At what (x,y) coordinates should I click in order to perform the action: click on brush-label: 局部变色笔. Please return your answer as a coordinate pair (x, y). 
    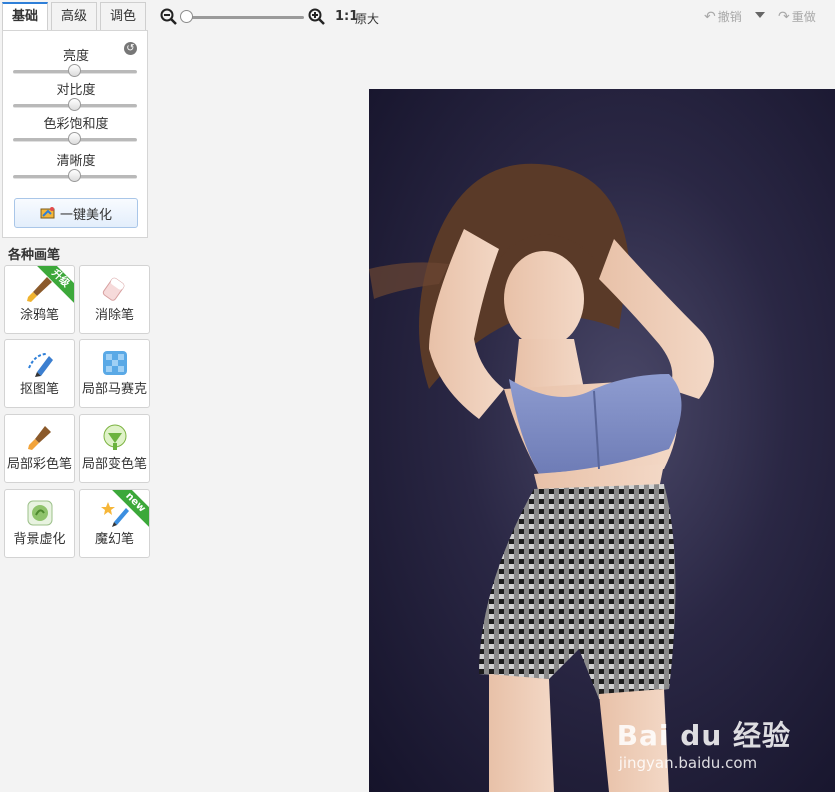
    Looking at the image, I should click on (114, 464).